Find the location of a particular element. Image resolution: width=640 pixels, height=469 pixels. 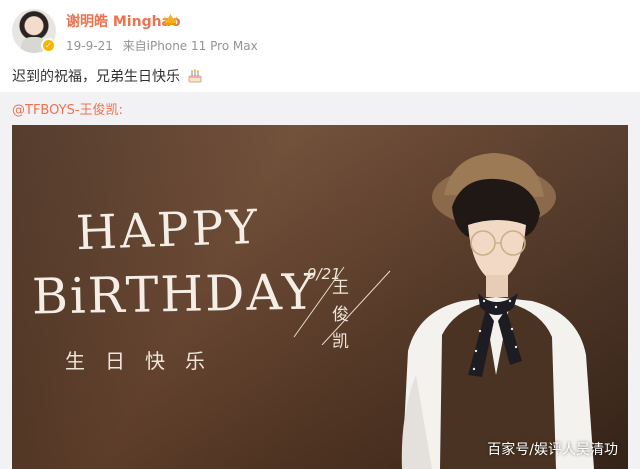

verified-badge-icon: ✓ is located at coordinates (48, 45).